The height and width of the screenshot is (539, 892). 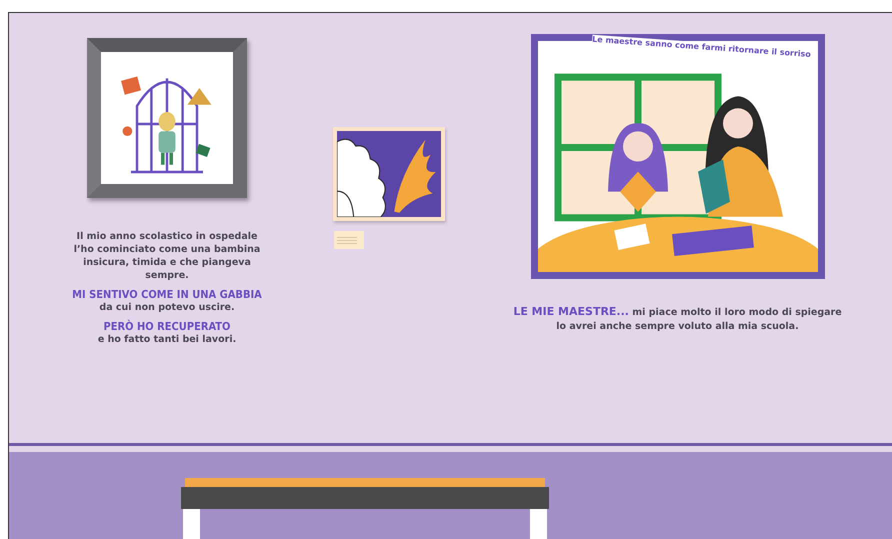 I want to click on caption-text: Il mio anno scolastico in ospedale l’ho cominciato come una bambina insicura, timida e che piangeva sempre., so click(x=167, y=256).